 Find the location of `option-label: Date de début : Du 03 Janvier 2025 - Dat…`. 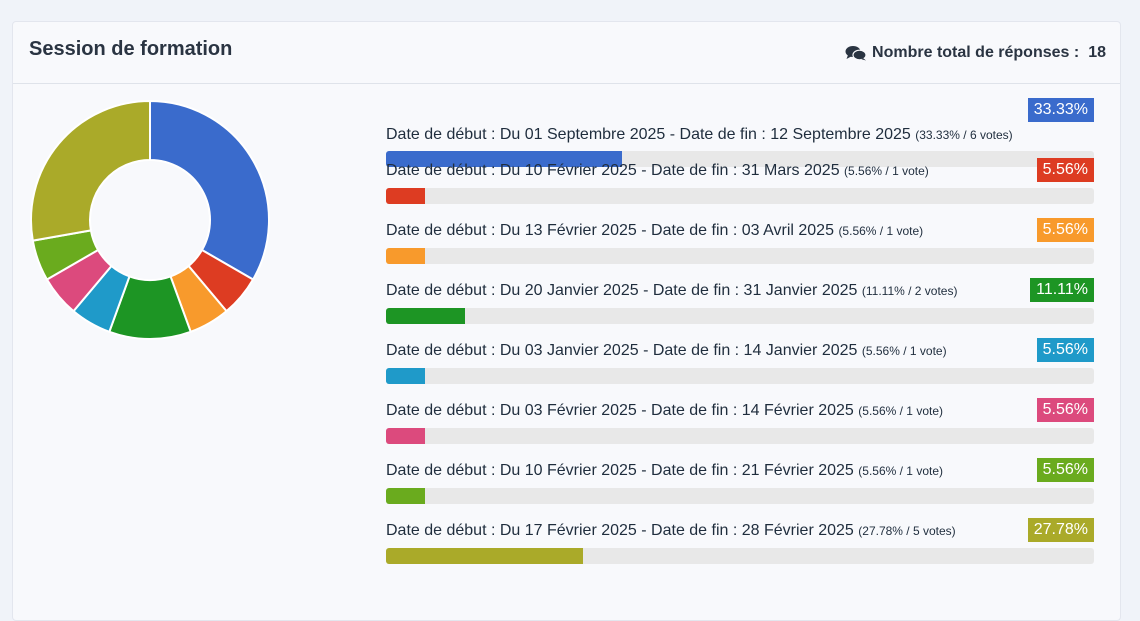

option-label: Date de début : Du 03 Janvier 2025 - Dat… is located at coordinates (666, 351).